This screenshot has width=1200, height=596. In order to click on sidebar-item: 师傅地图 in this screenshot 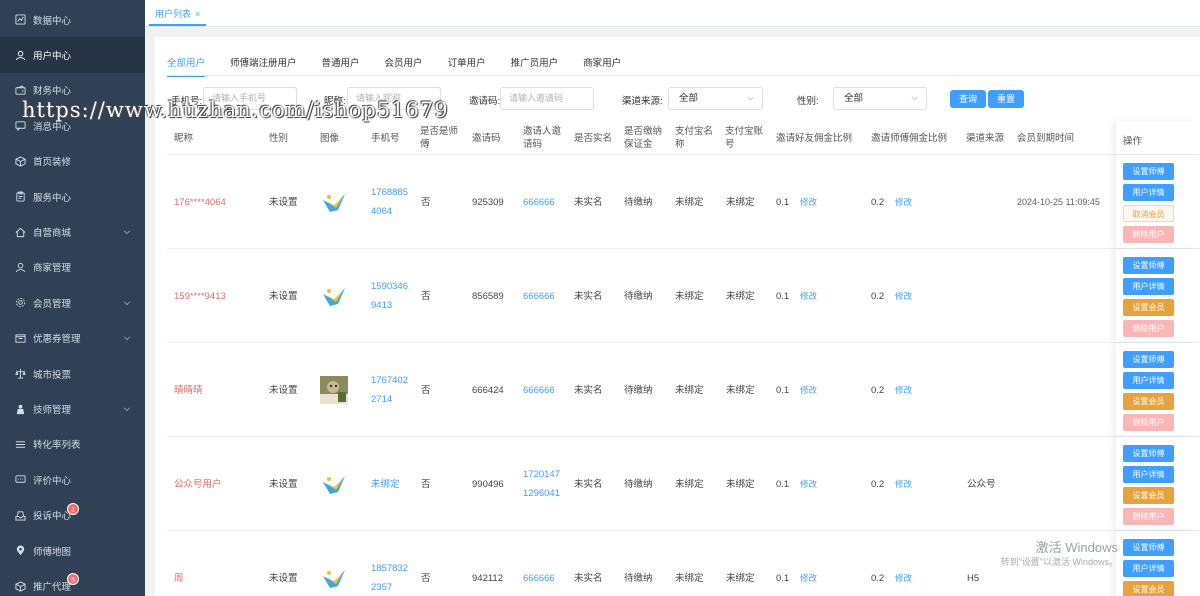, I will do `click(72, 550)`.